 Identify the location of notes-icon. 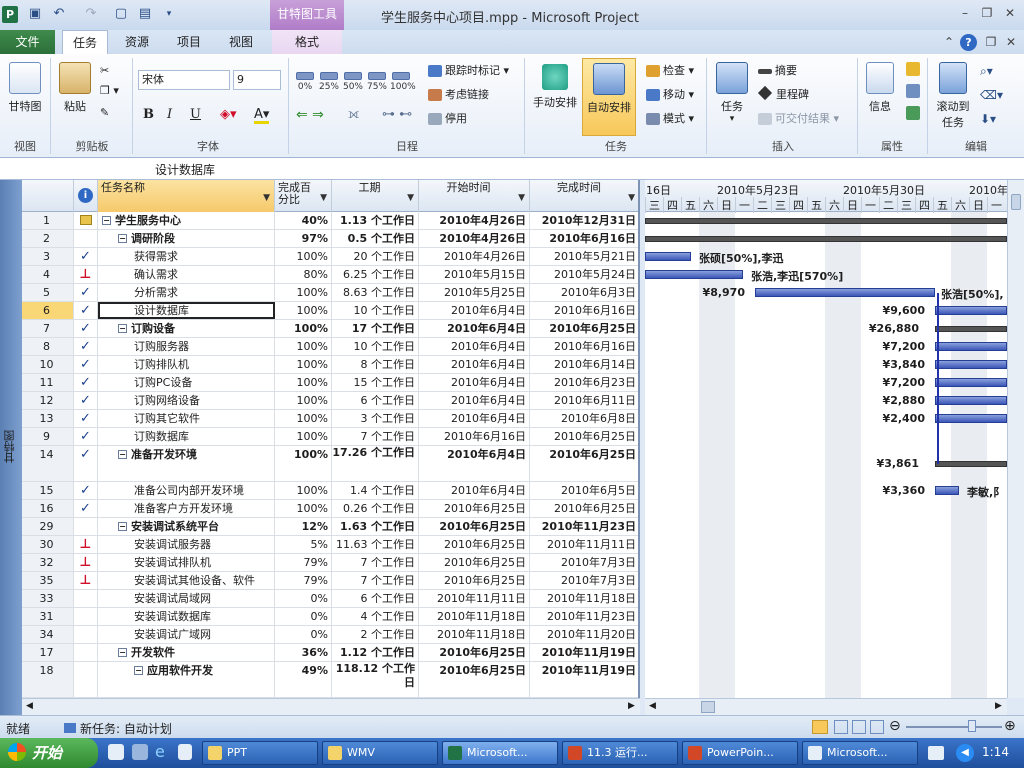
(913, 69).